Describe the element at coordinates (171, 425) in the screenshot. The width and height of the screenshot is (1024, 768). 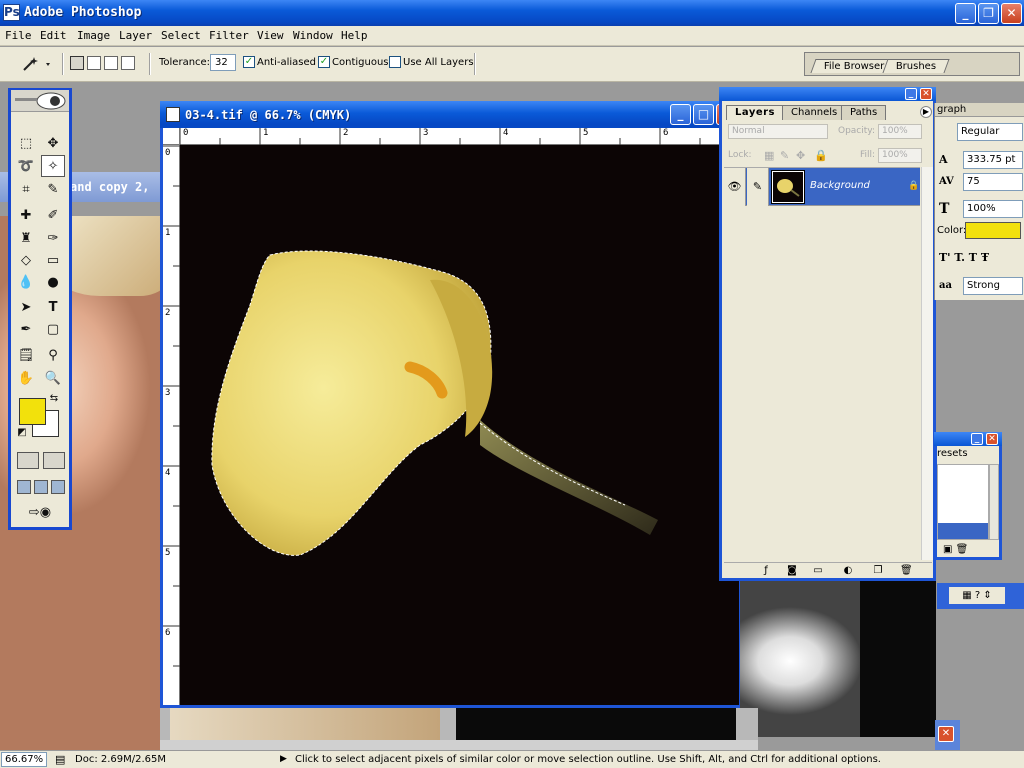
I see `vertical-ruler: 0 1 2 3 4 5 6` at that location.